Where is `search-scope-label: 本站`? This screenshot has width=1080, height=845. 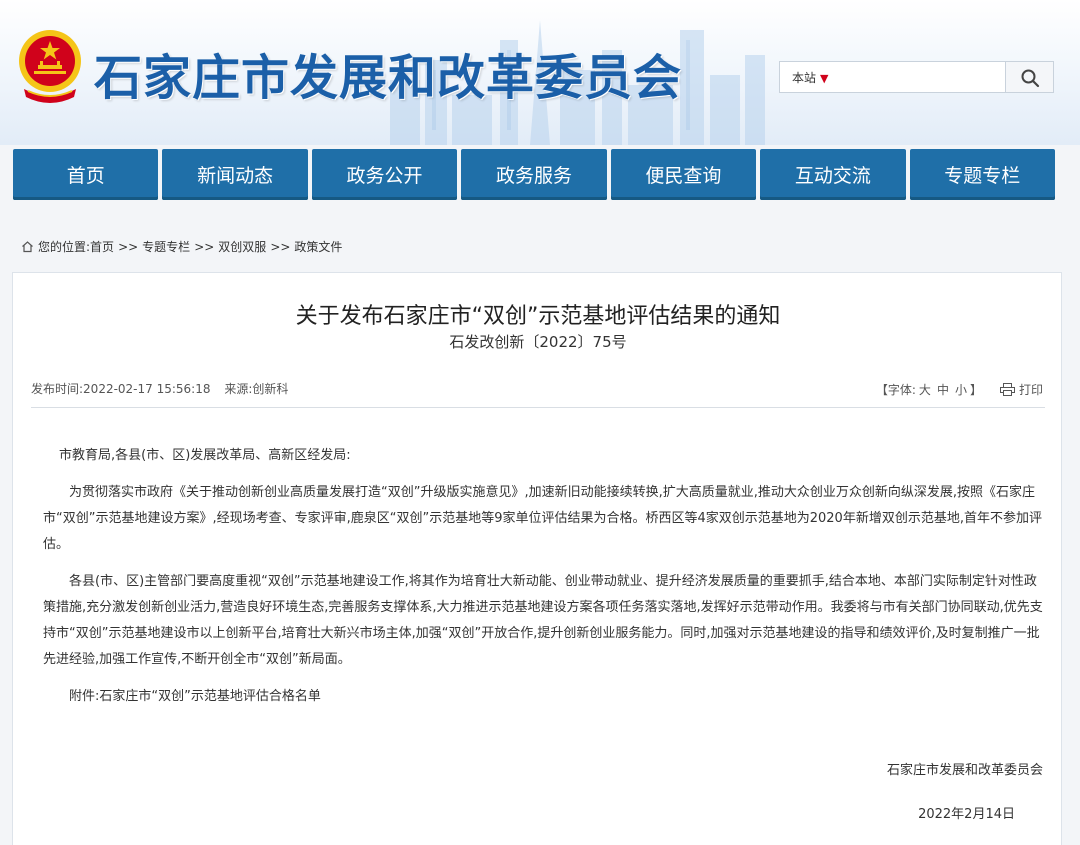
search-scope-label: 本站 is located at coordinates (804, 78).